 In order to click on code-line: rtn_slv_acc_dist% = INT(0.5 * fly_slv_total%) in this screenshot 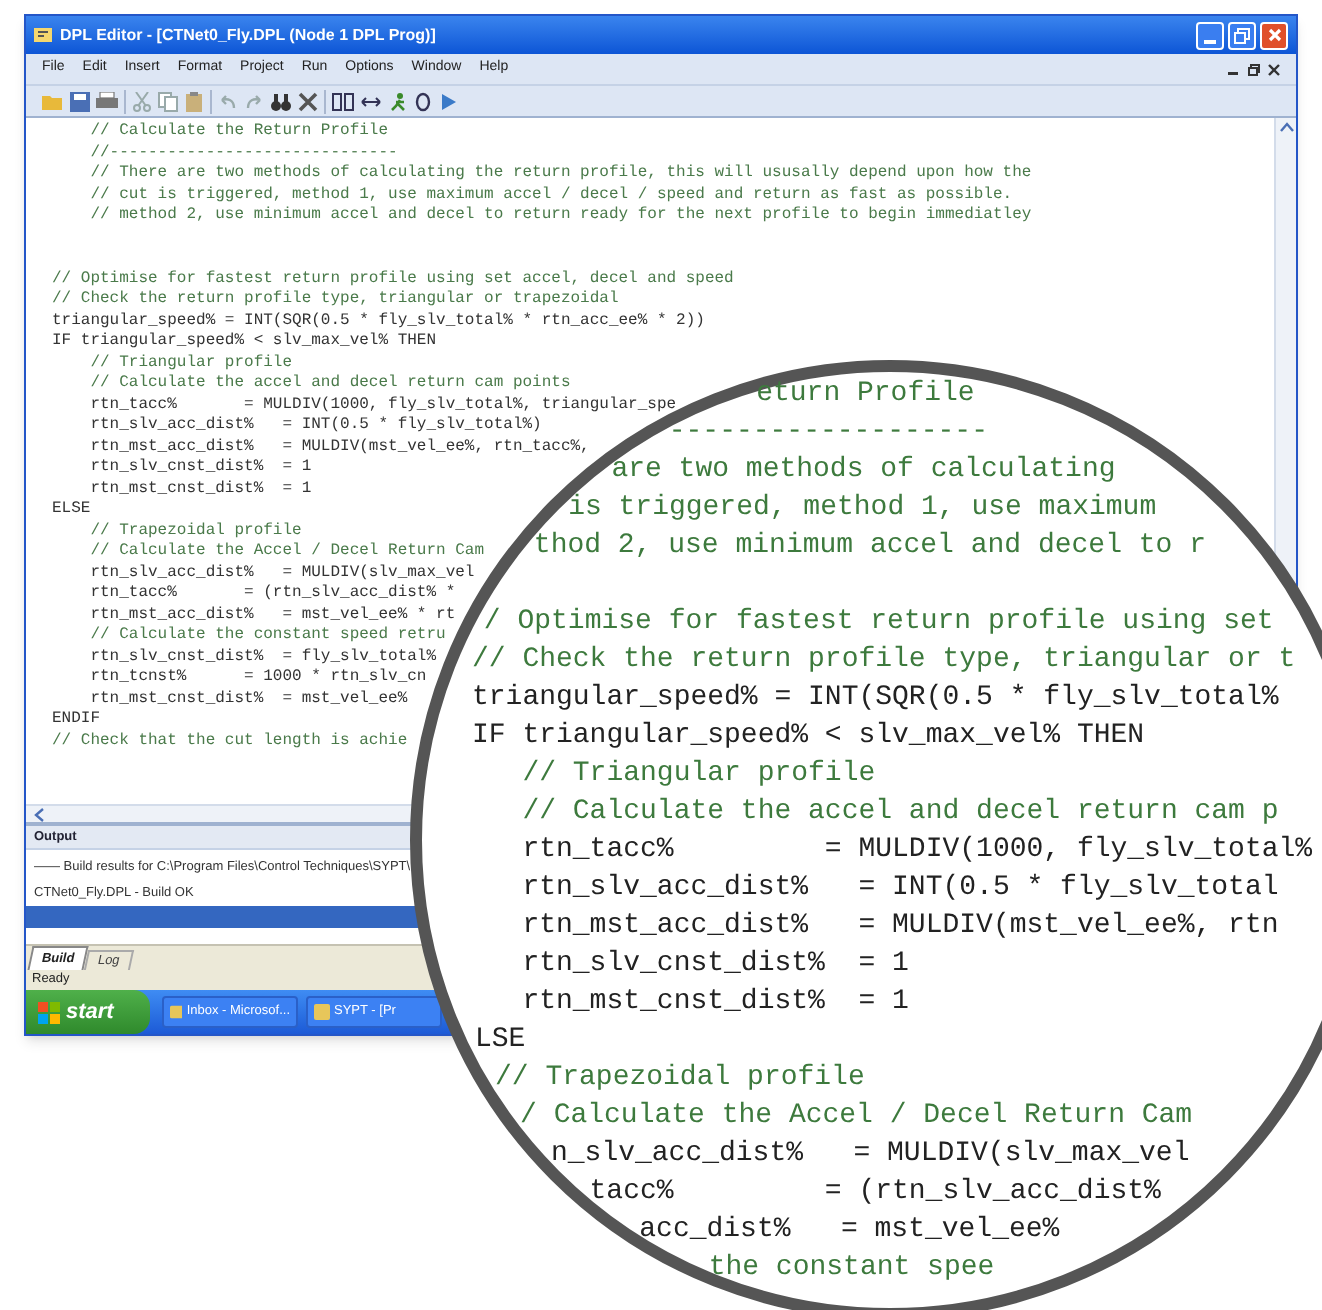, I will do `click(315, 426)`.